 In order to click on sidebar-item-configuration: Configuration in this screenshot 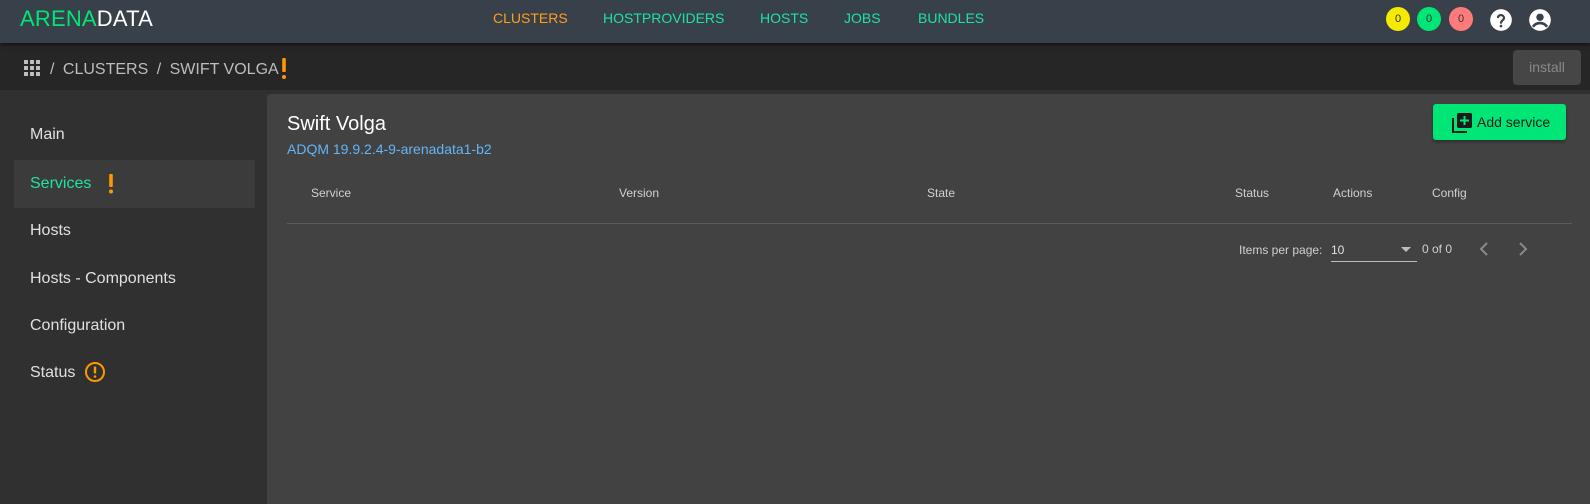, I will do `click(134, 326)`.